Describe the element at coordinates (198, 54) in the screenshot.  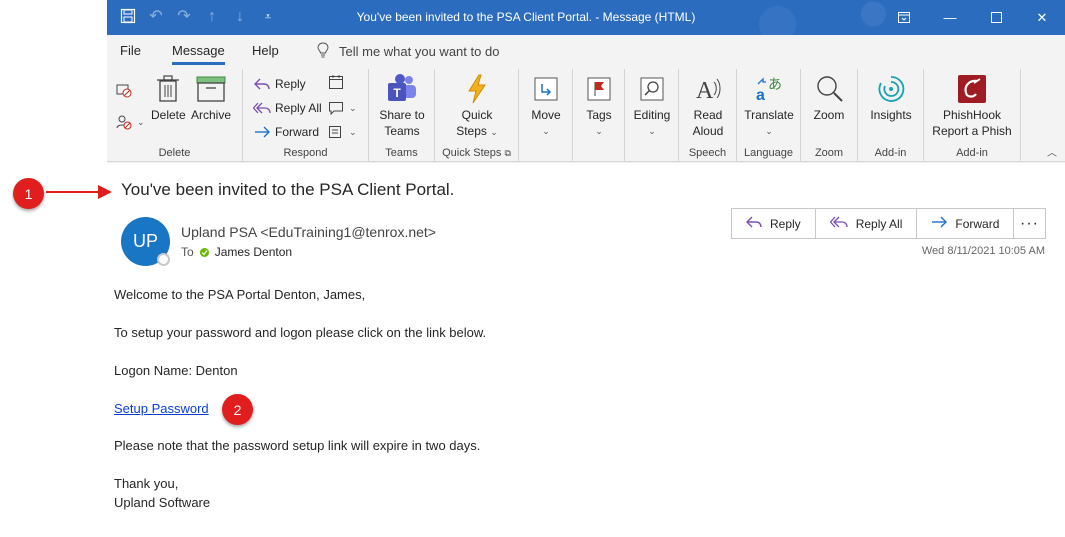
I see `tab-message: Message` at that location.